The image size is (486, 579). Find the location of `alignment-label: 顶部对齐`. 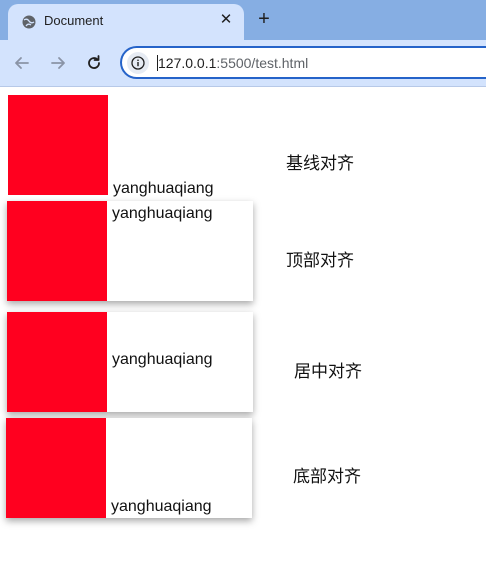

alignment-label: 顶部对齐 is located at coordinates (320, 260).